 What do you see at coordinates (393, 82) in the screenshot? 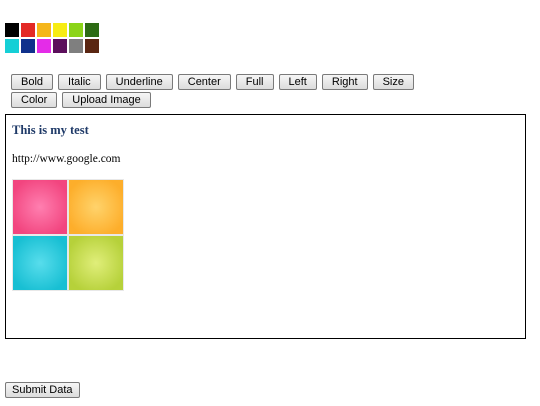
I see `font-size-button: Size` at bounding box center [393, 82].